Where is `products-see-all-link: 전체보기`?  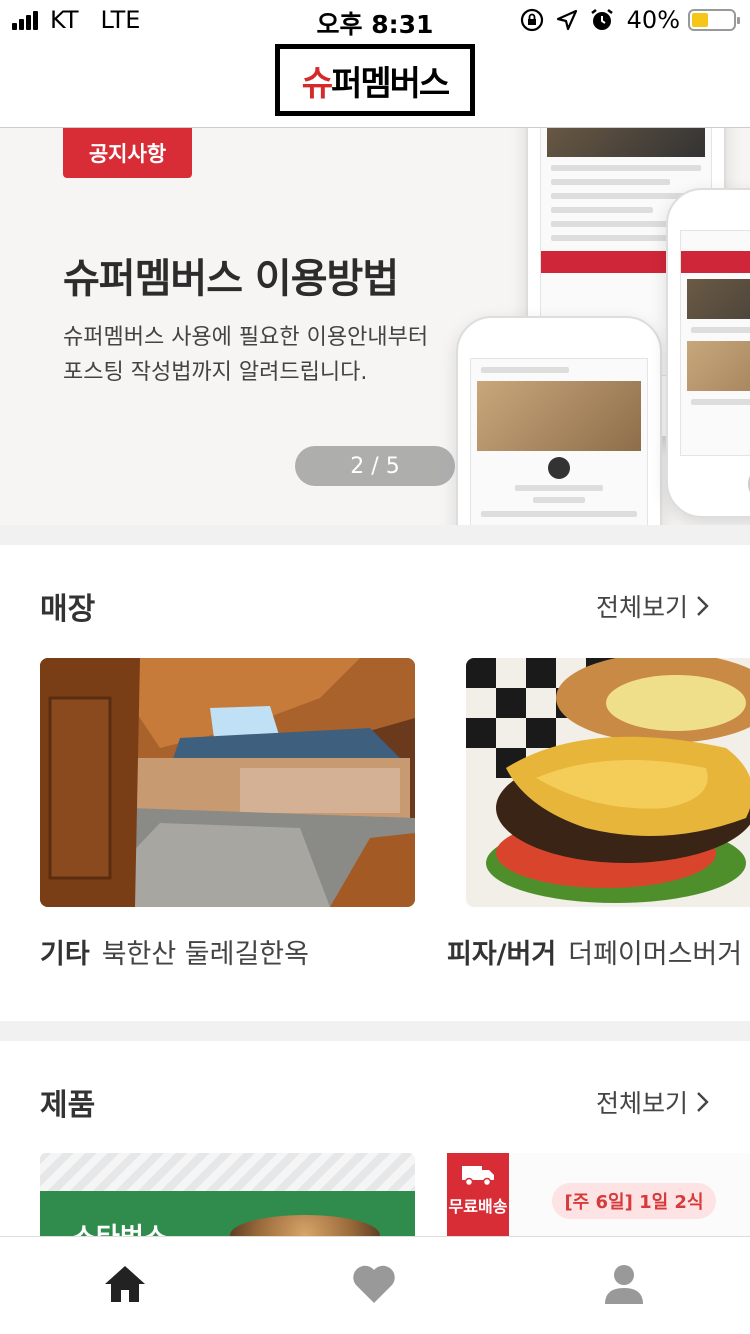 products-see-all-link: 전체보기 is located at coordinates (653, 1102).